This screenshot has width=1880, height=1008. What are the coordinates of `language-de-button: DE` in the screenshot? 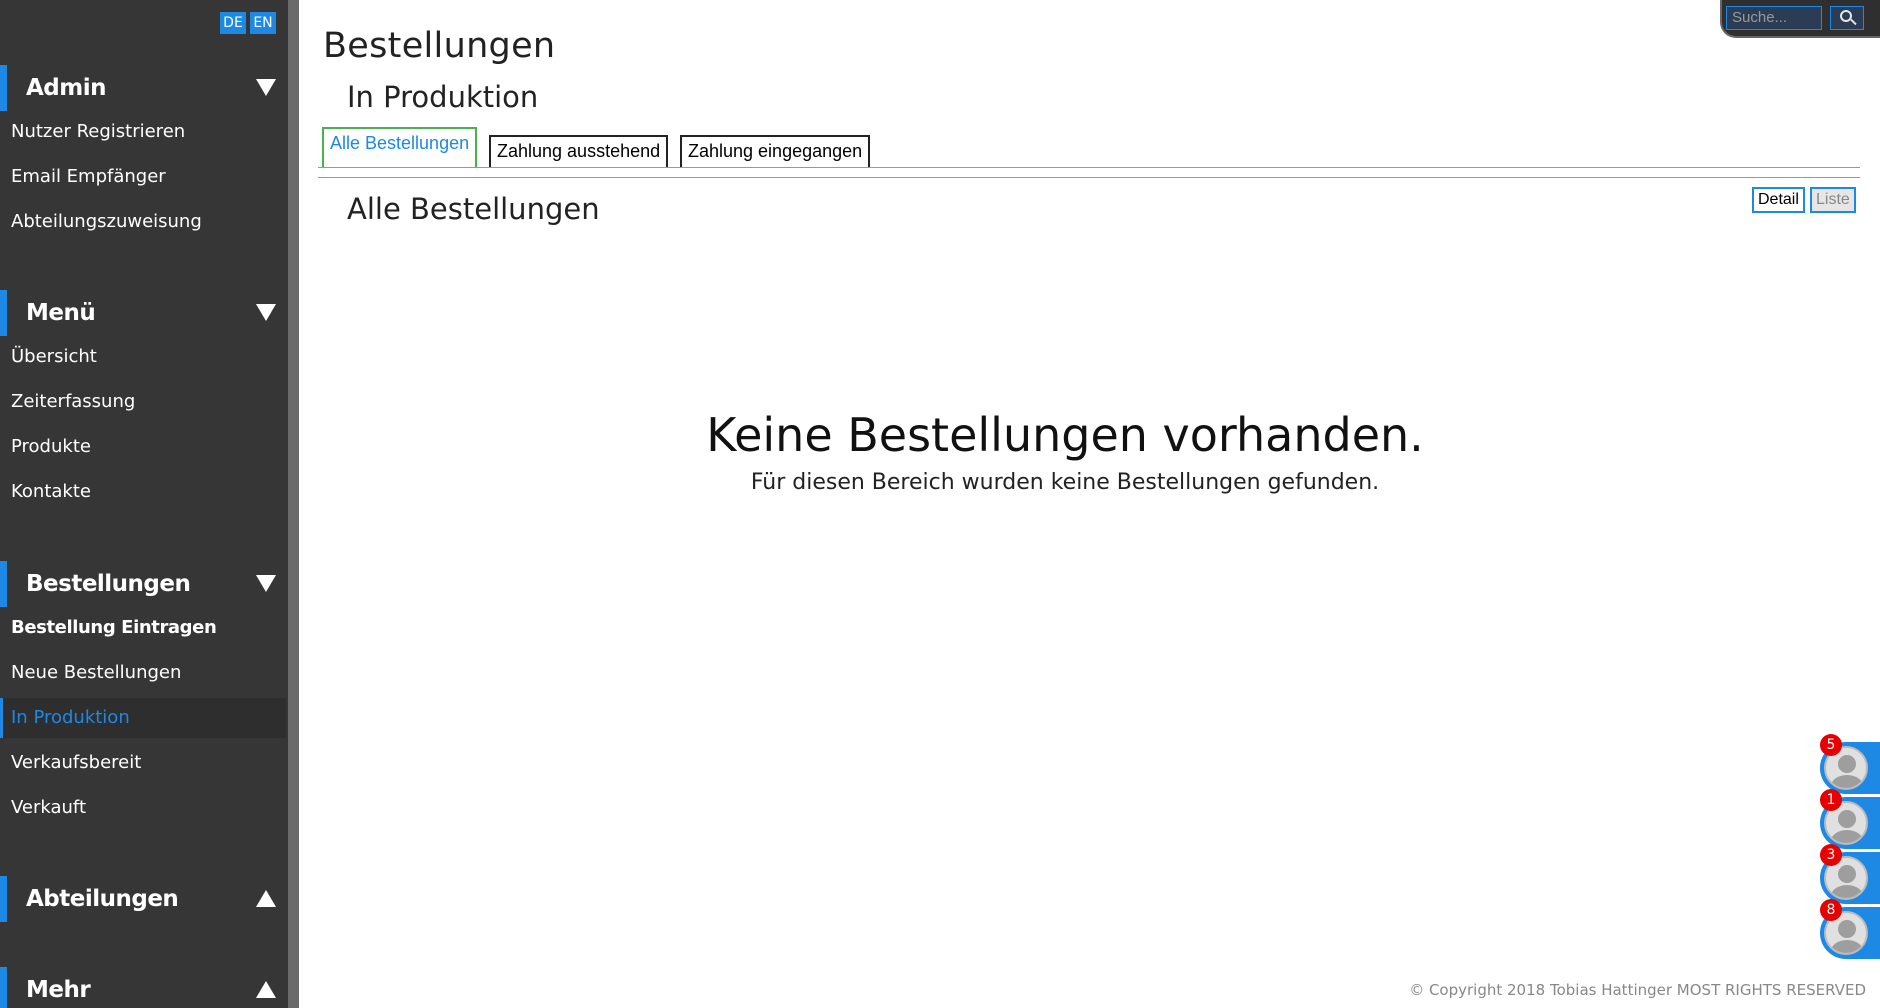 It's located at (233, 23).